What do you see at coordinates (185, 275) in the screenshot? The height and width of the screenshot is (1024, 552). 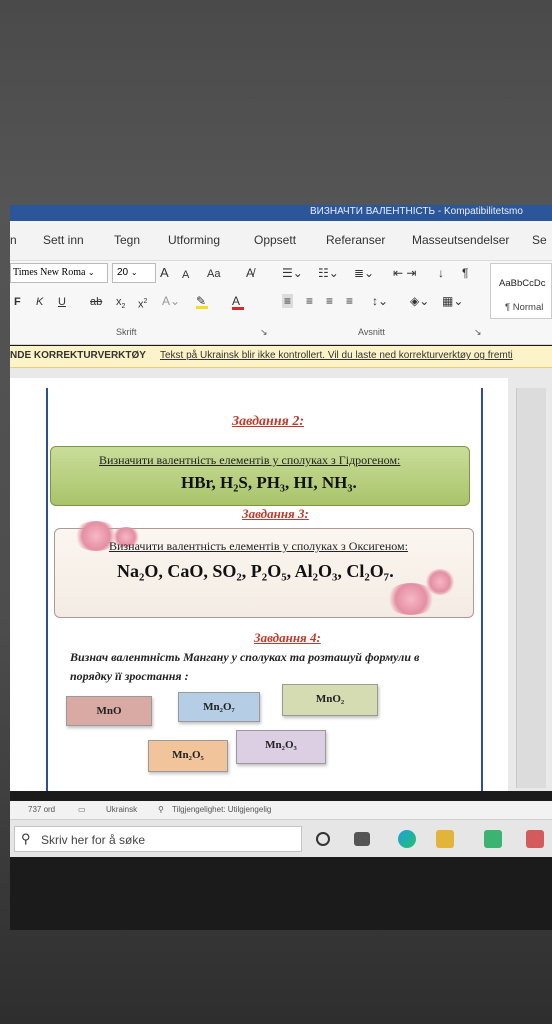 I see `shrink-font-button: A` at bounding box center [185, 275].